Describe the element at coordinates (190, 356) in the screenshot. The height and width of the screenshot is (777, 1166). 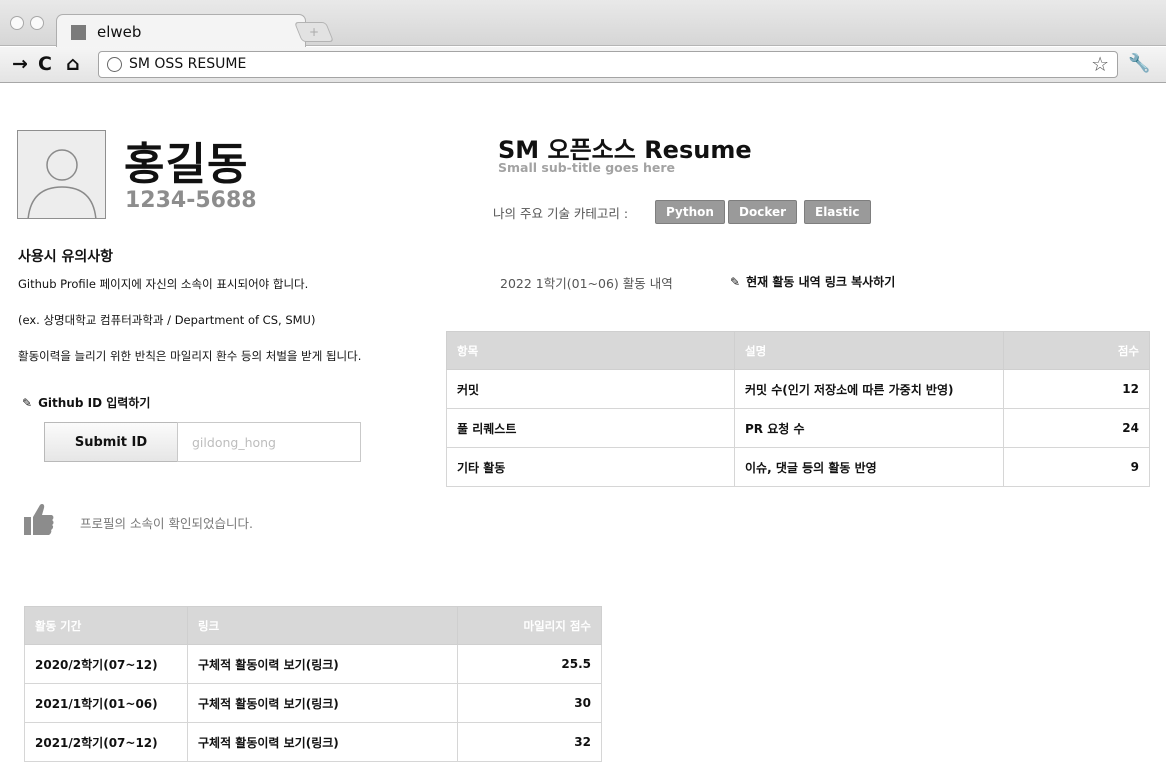
I see `notice-line-3: 활동이력을 늘리기 위한 반칙은 마일리지 환수 등의 처벌을 받게 됩니다.` at that location.